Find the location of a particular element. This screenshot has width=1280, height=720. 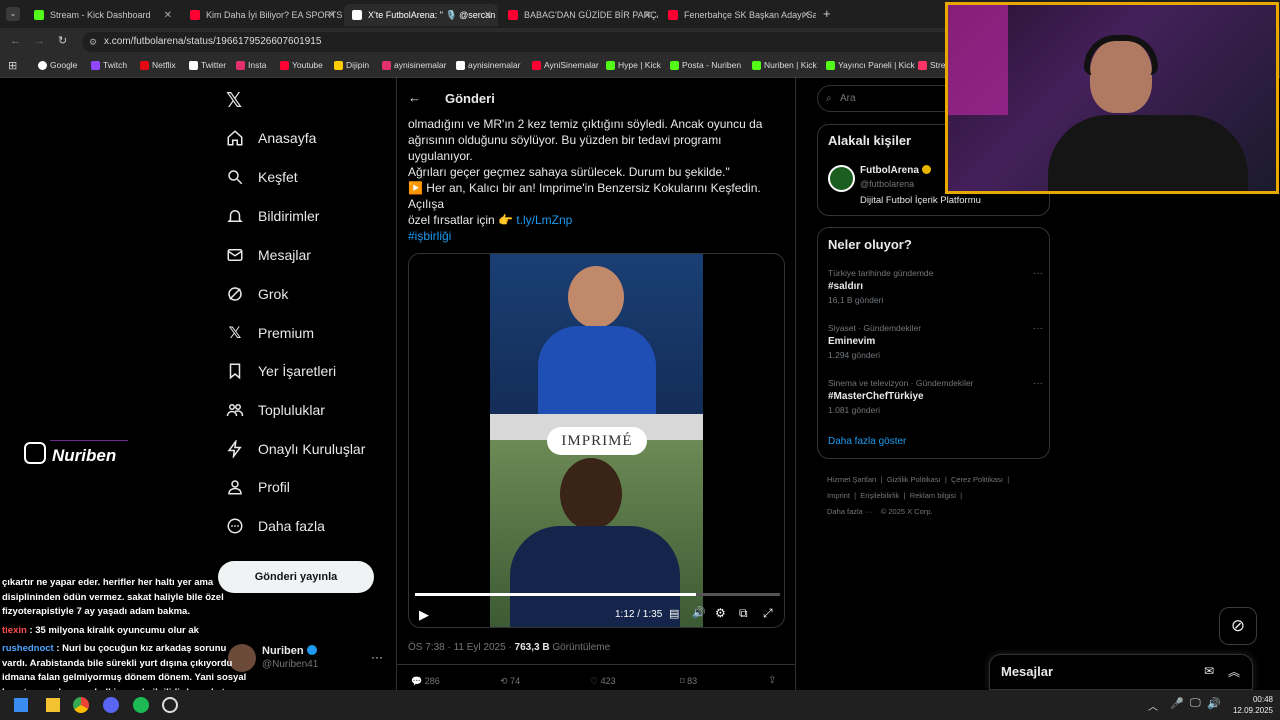

spotify-icon is located at coordinates (141, 705).